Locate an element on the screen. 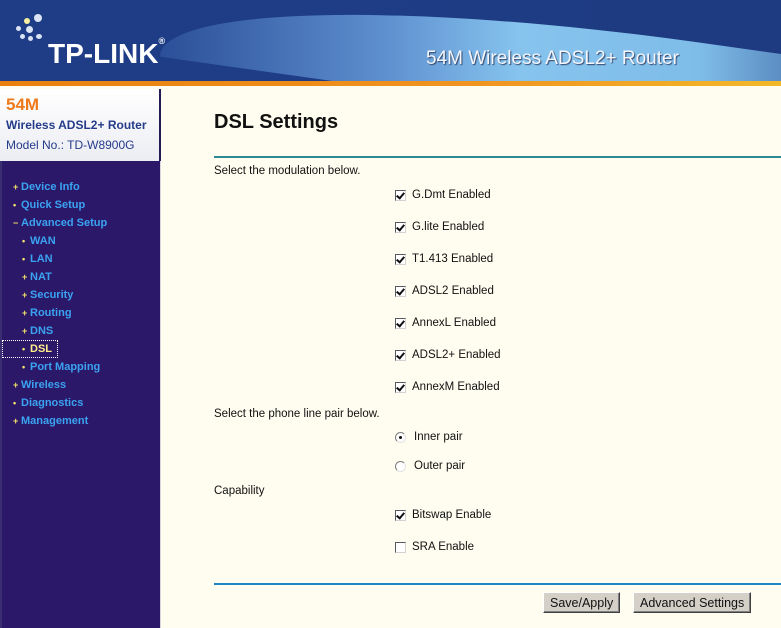 This screenshot has width=781, height=628. speed-label: 54M is located at coordinates (23, 104).